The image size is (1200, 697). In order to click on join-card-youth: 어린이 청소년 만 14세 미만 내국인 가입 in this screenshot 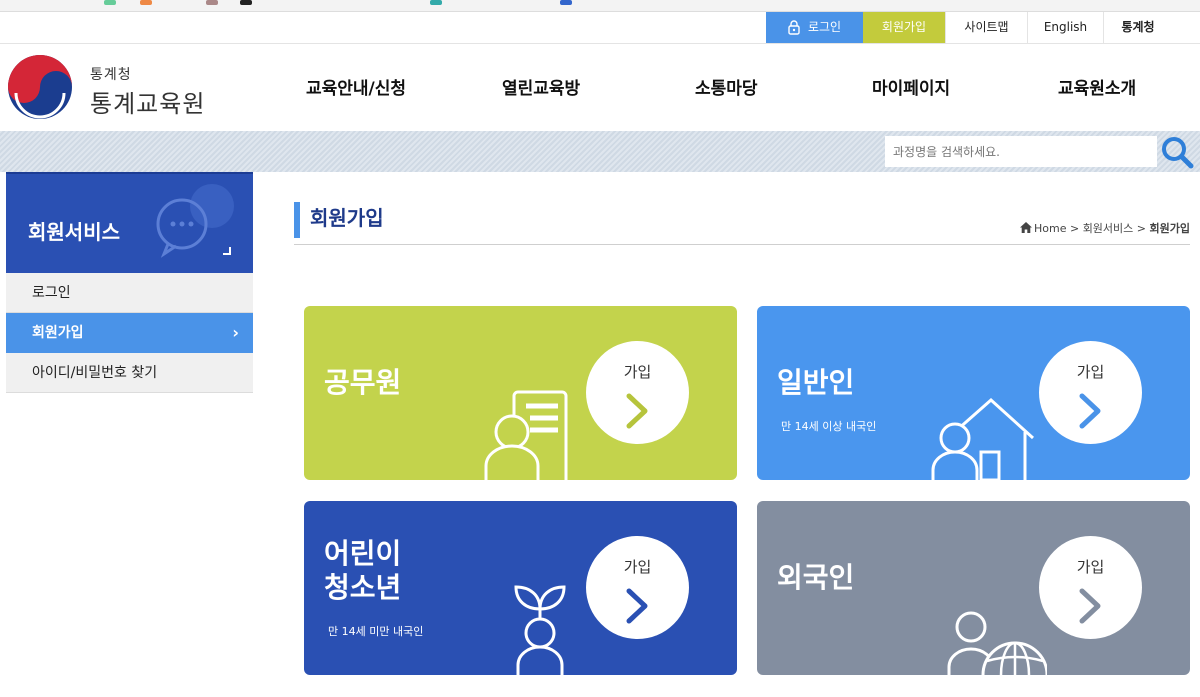, I will do `click(520, 588)`.